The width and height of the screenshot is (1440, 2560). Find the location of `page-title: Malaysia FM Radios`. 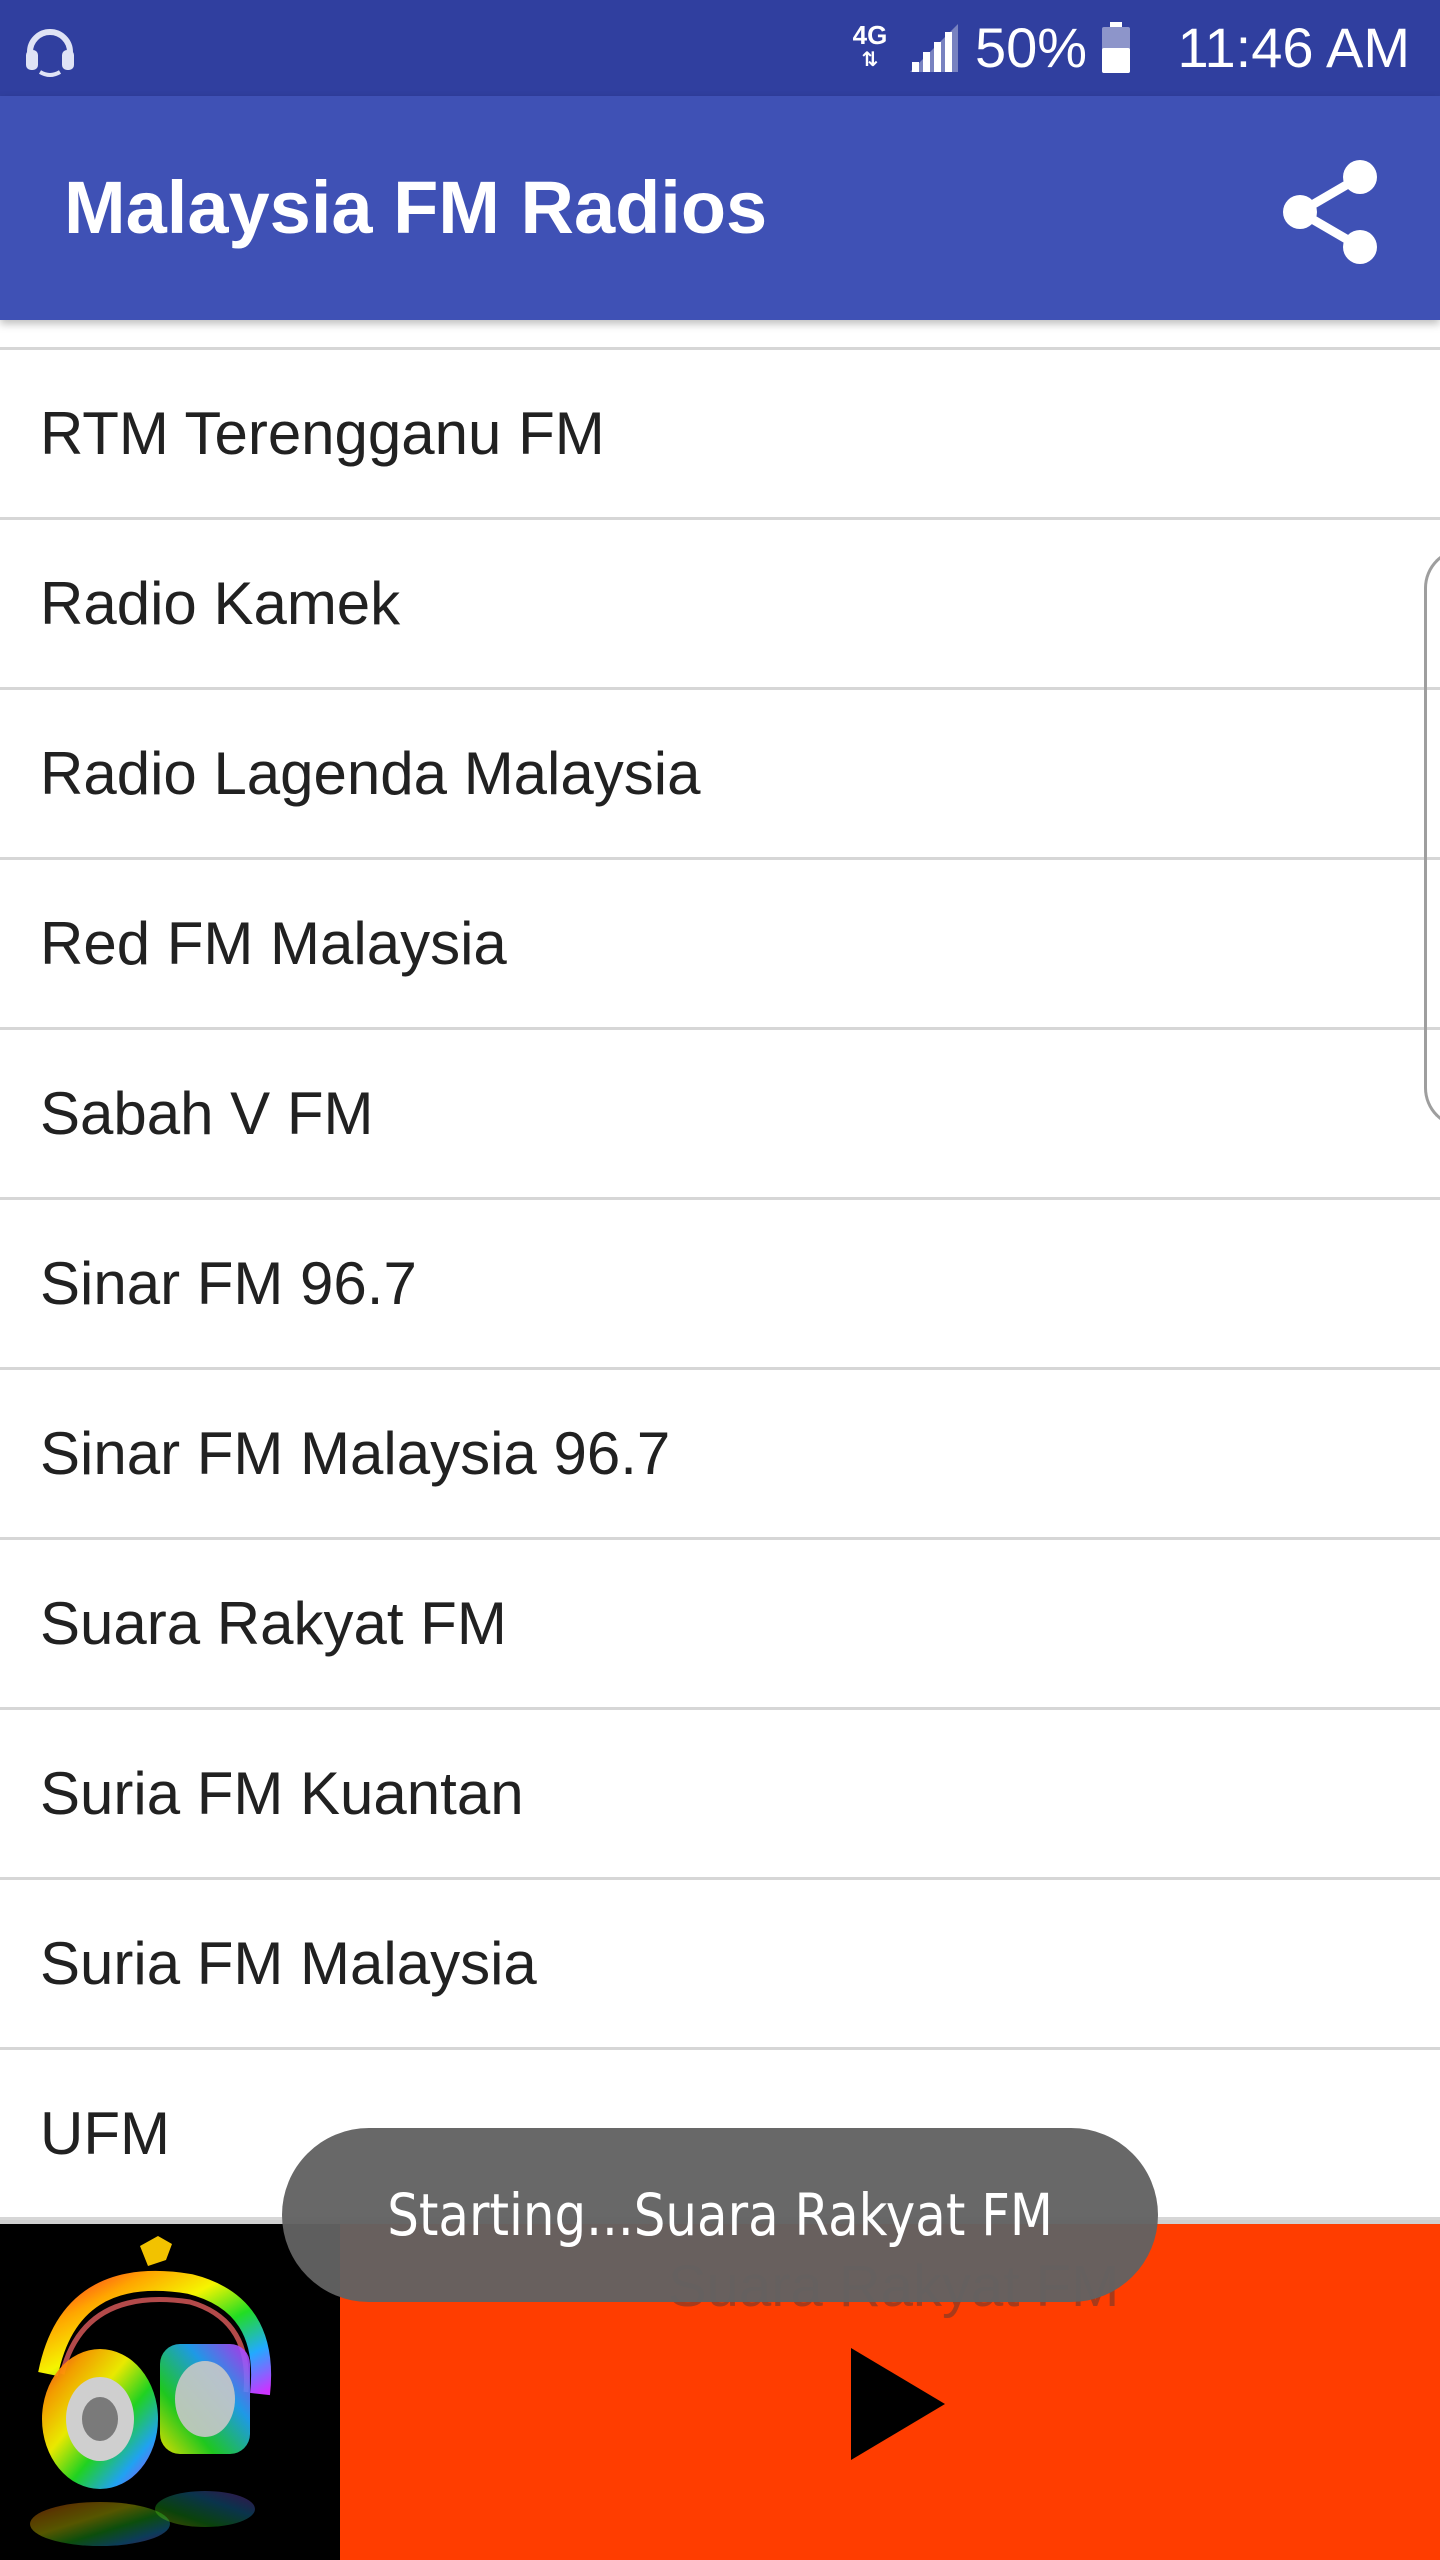

page-title: Malaysia FM Radios is located at coordinates (416, 207).